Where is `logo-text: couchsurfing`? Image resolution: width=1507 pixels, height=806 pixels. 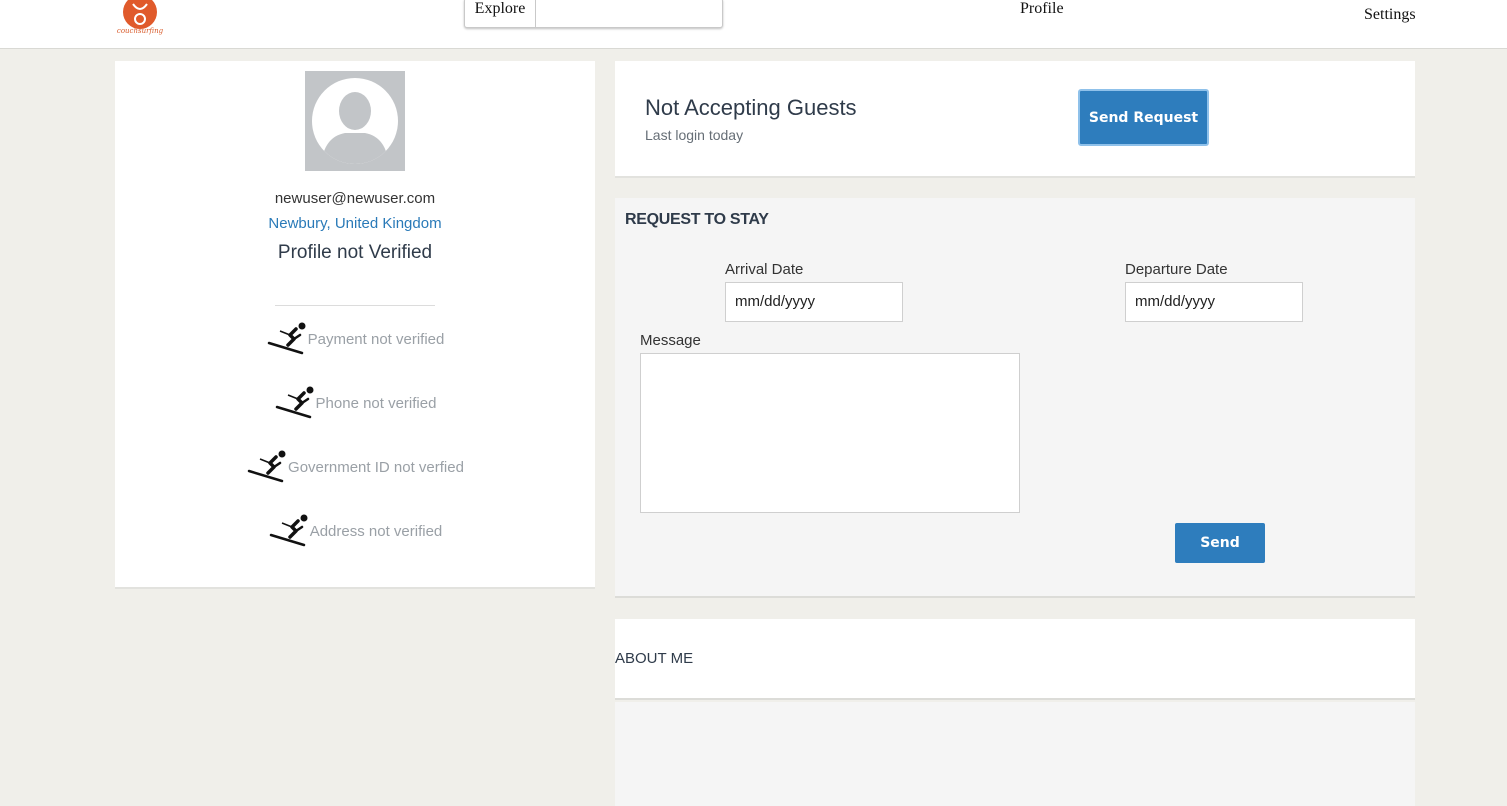 logo-text: couchsurfing is located at coordinates (140, 31).